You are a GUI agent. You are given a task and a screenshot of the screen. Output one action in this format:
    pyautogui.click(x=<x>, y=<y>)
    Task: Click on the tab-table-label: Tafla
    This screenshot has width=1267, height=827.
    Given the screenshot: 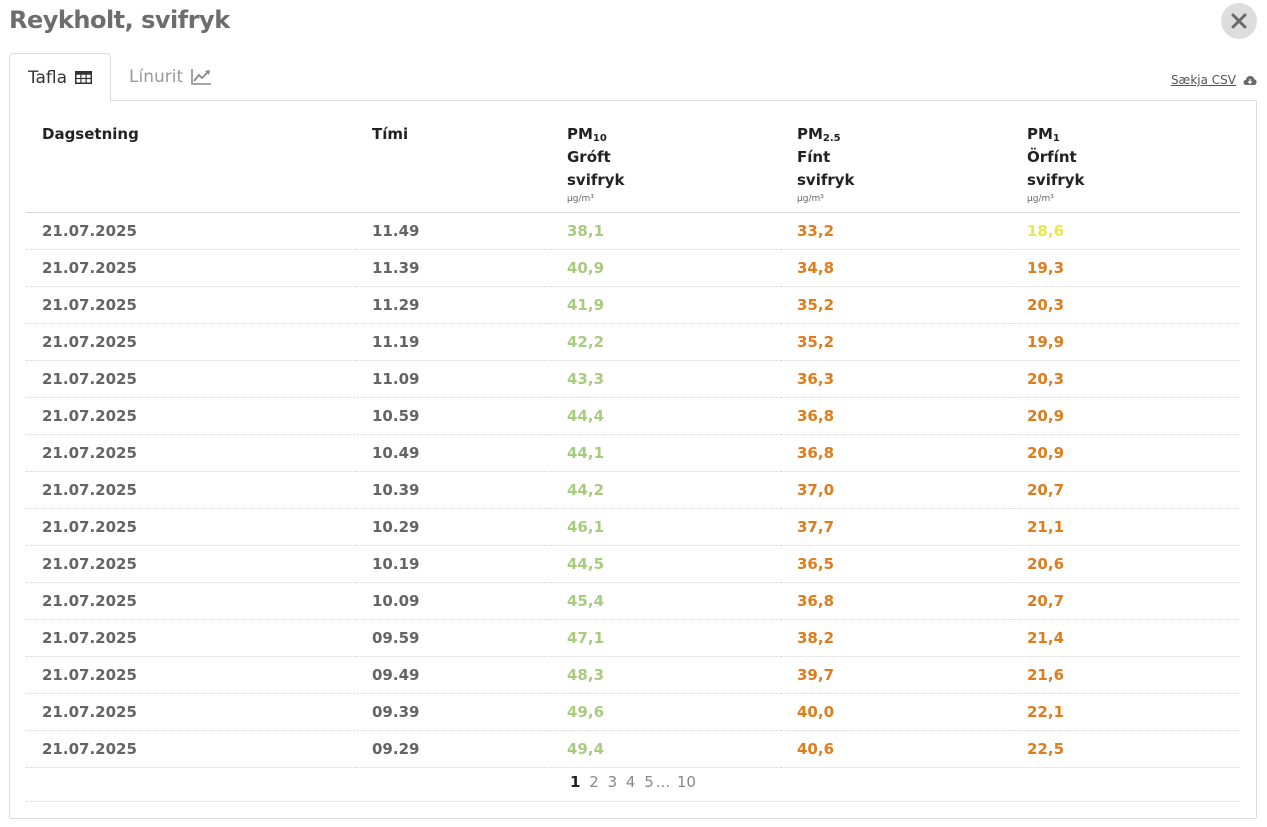 What is the action you would take?
    pyautogui.click(x=47, y=77)
    